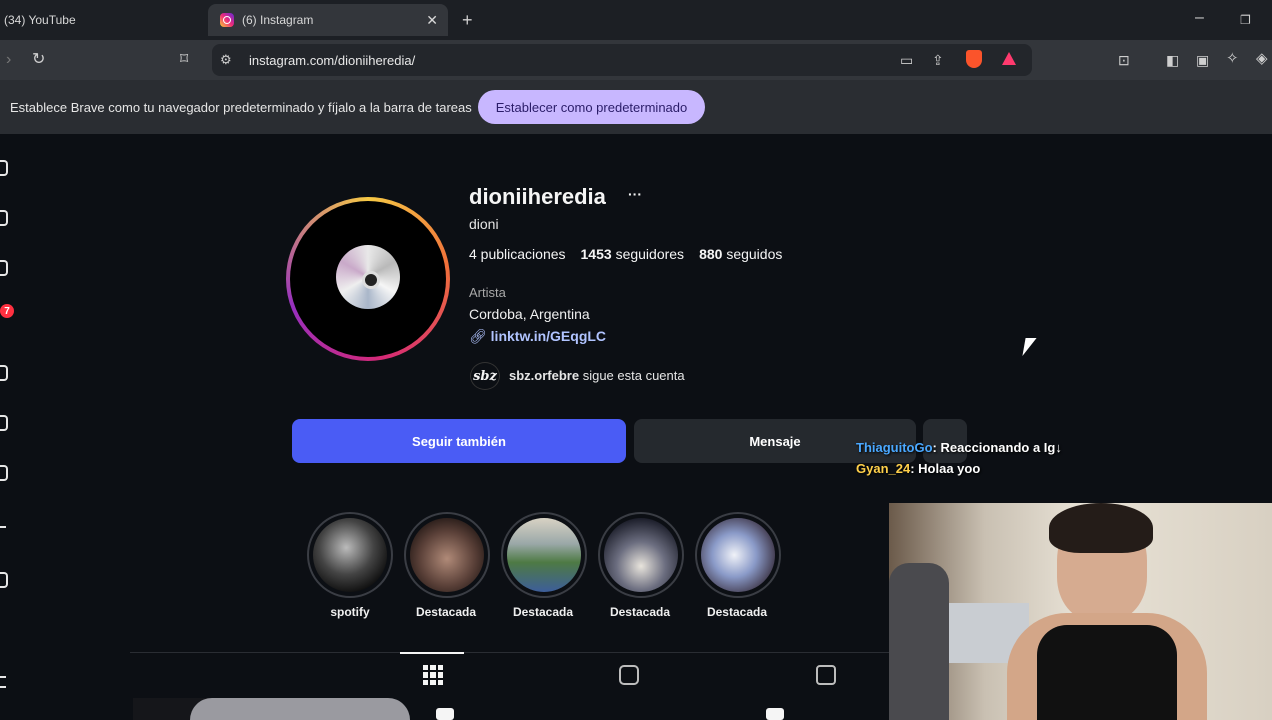 This screenshot has width=1272, height=720. I want to click on link-icon: 🔗︎, so click(478, 336).